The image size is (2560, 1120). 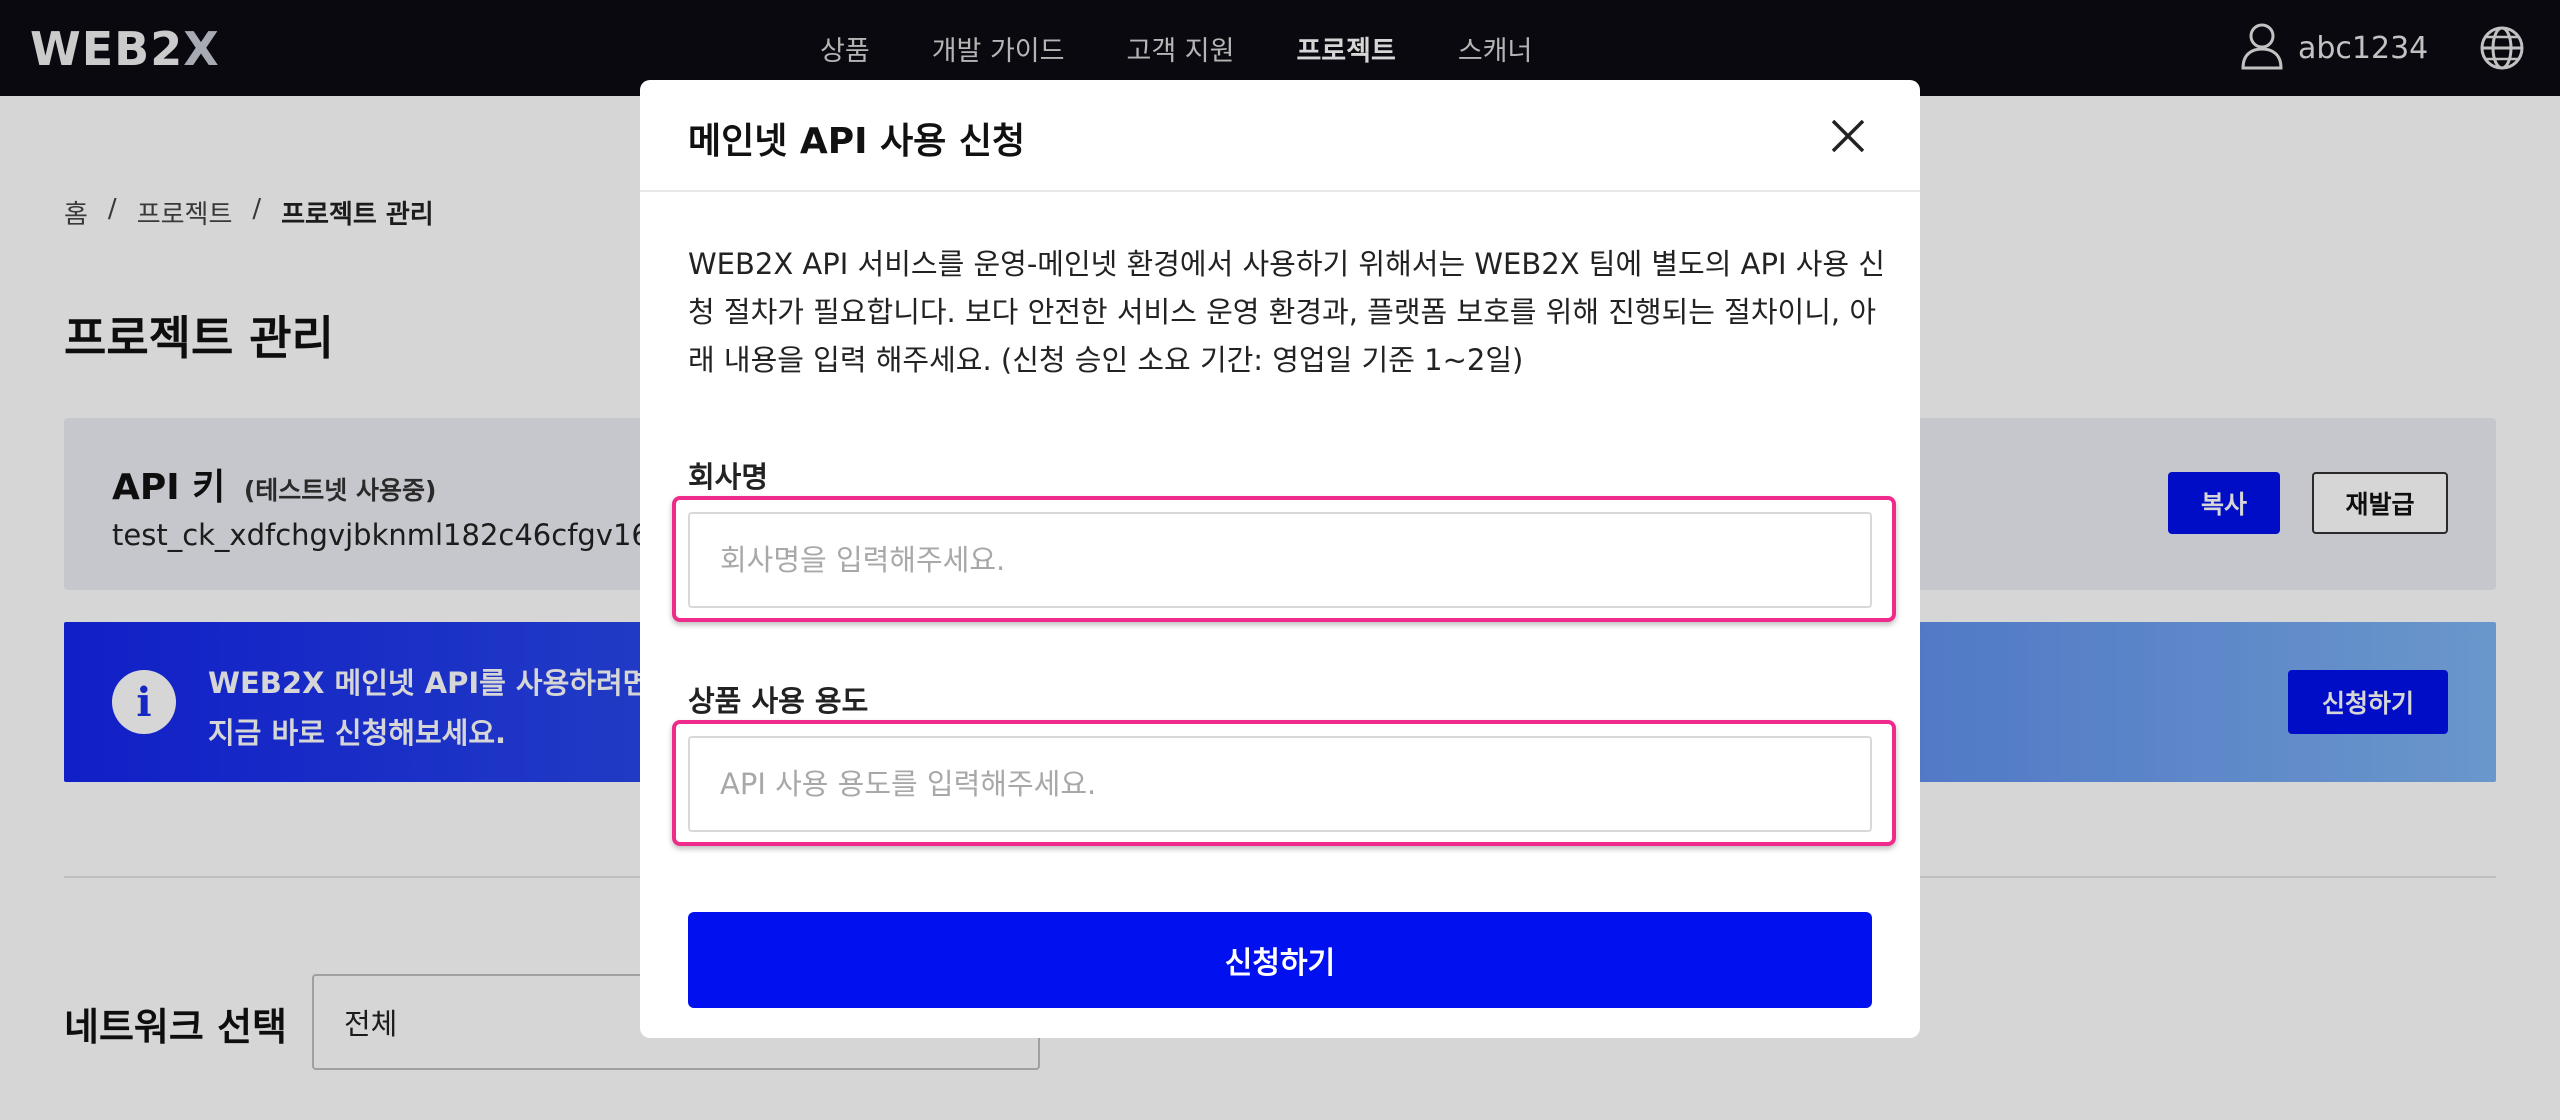 What do you see at coordinates (778, 701) in the screenshot?
I see `usage-label: 상품 사용 용도` at bounding box center [778, 701].